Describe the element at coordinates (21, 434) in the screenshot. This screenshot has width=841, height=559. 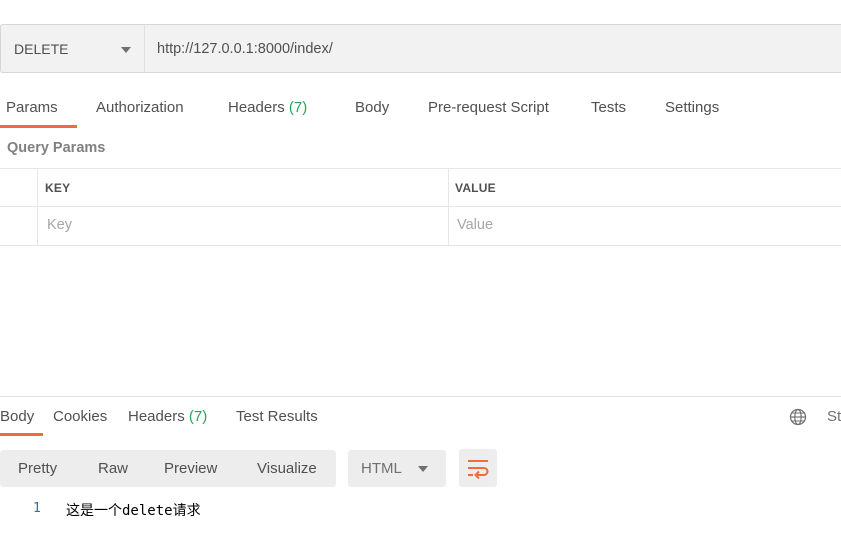
I see `active-response-tab-indicator` at that location.